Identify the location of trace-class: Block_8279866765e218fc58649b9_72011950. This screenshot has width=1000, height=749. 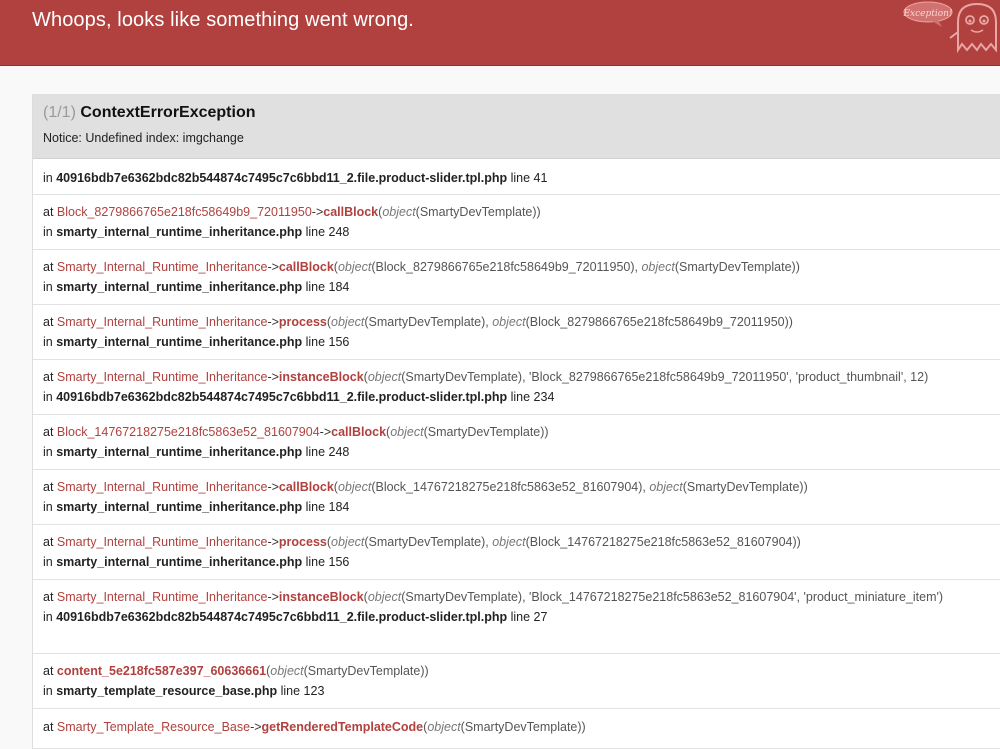
(184, 212).